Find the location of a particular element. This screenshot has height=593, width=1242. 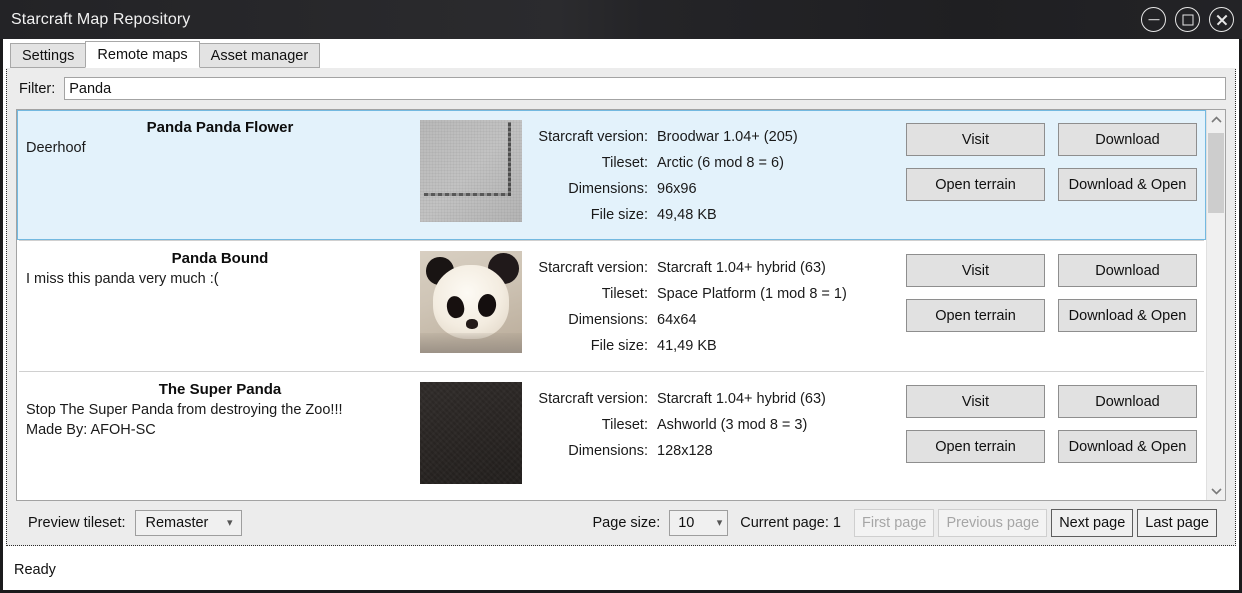

metadata-tileset-value: Ashworld (3 mod 8 = 3) is located at coordinates (732, 425).